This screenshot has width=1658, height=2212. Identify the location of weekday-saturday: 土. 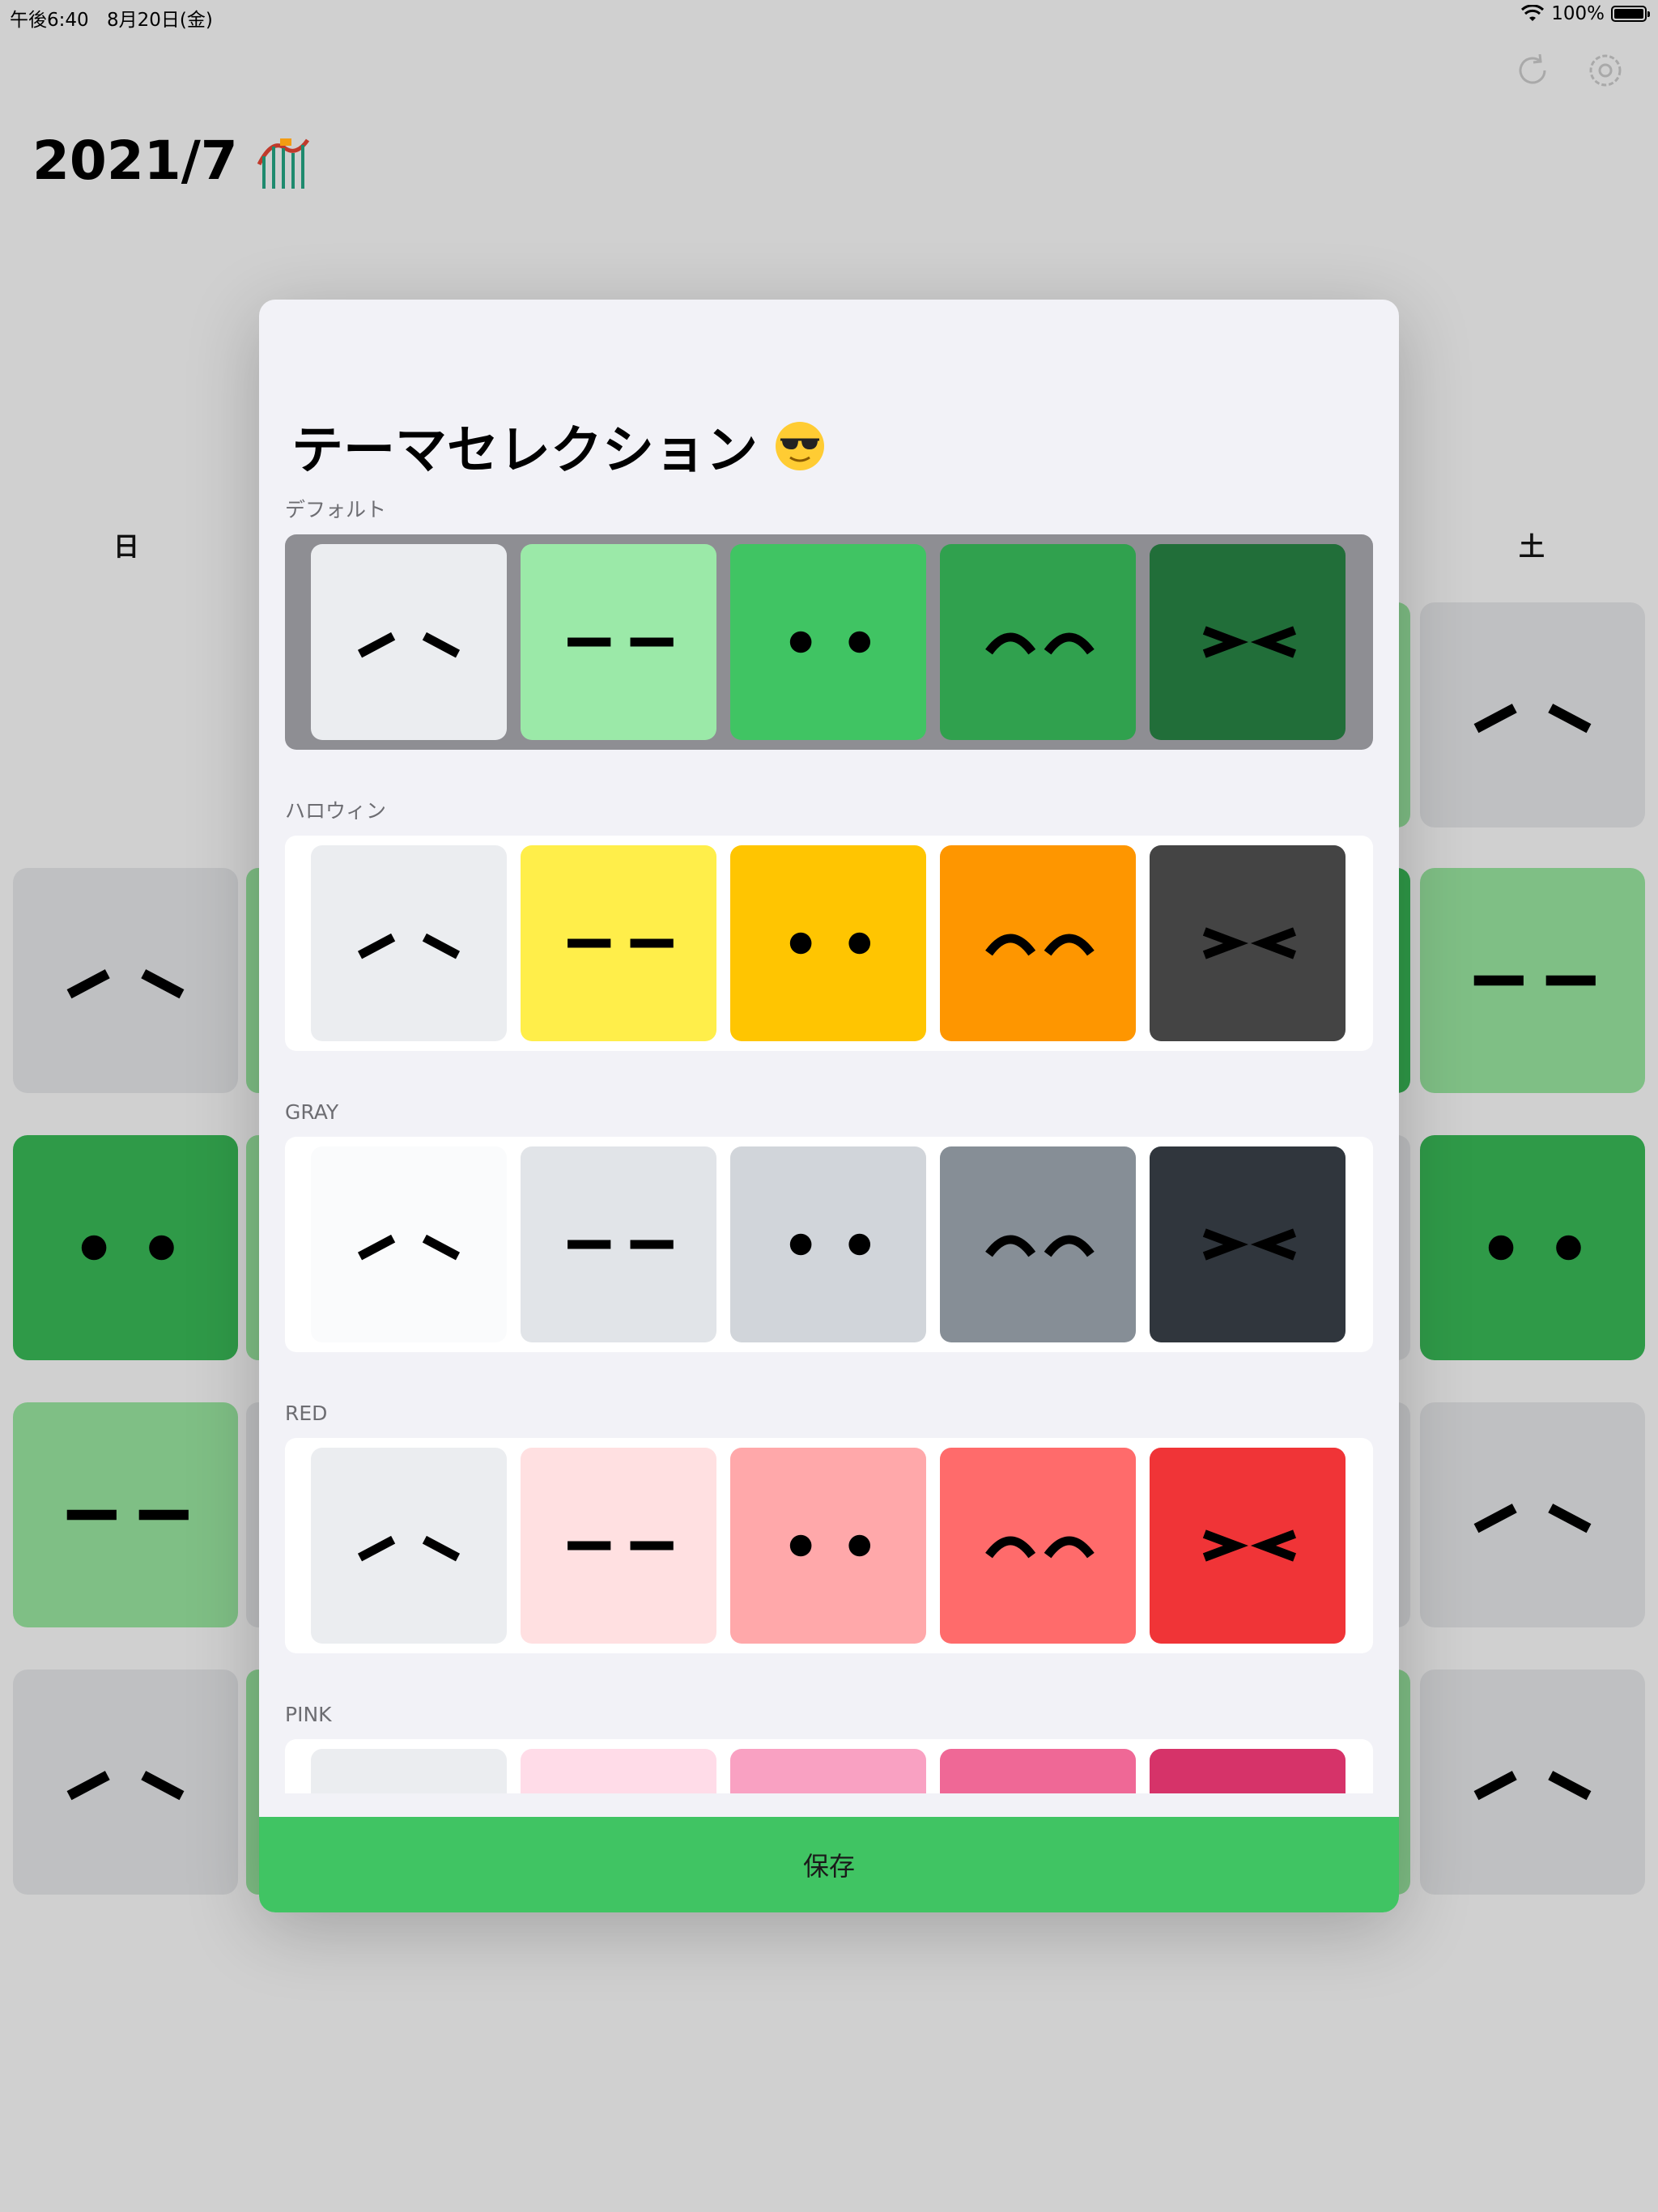
(1532, 547).